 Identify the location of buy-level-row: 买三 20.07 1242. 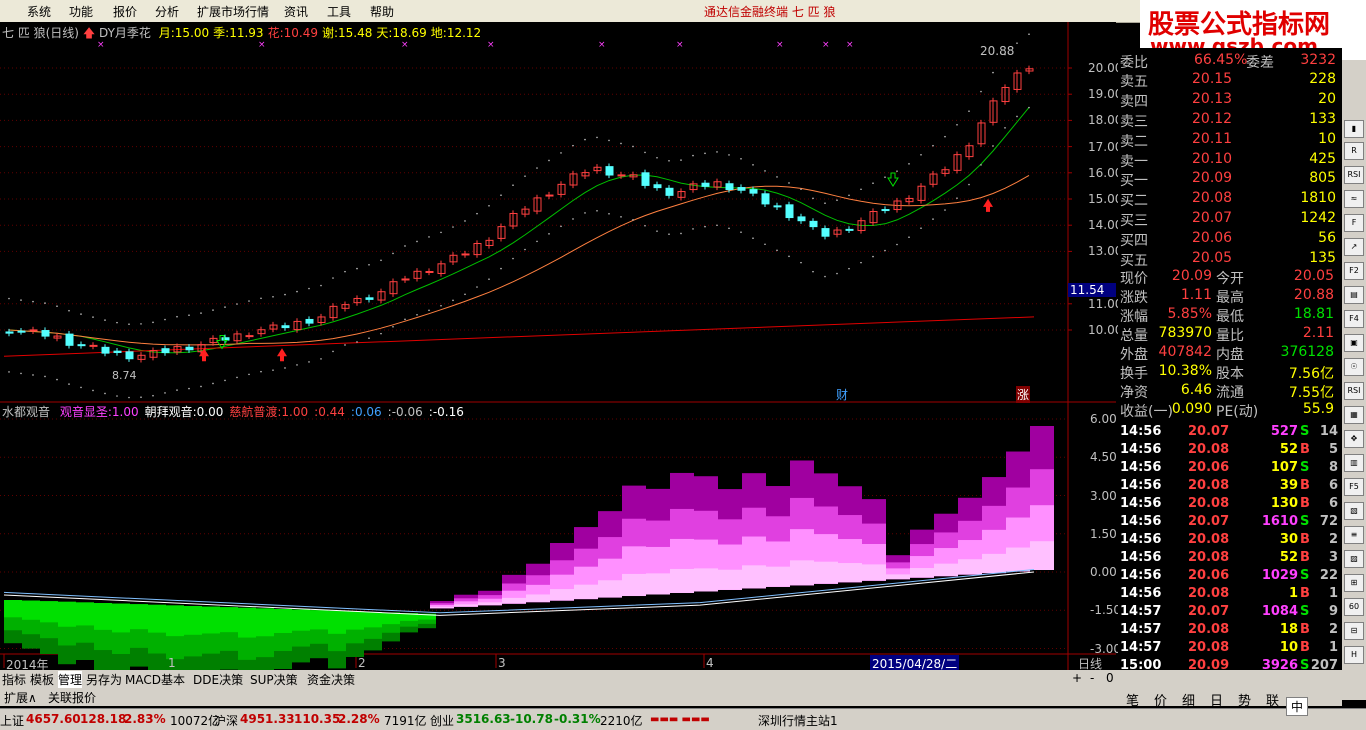
(1229, 219).